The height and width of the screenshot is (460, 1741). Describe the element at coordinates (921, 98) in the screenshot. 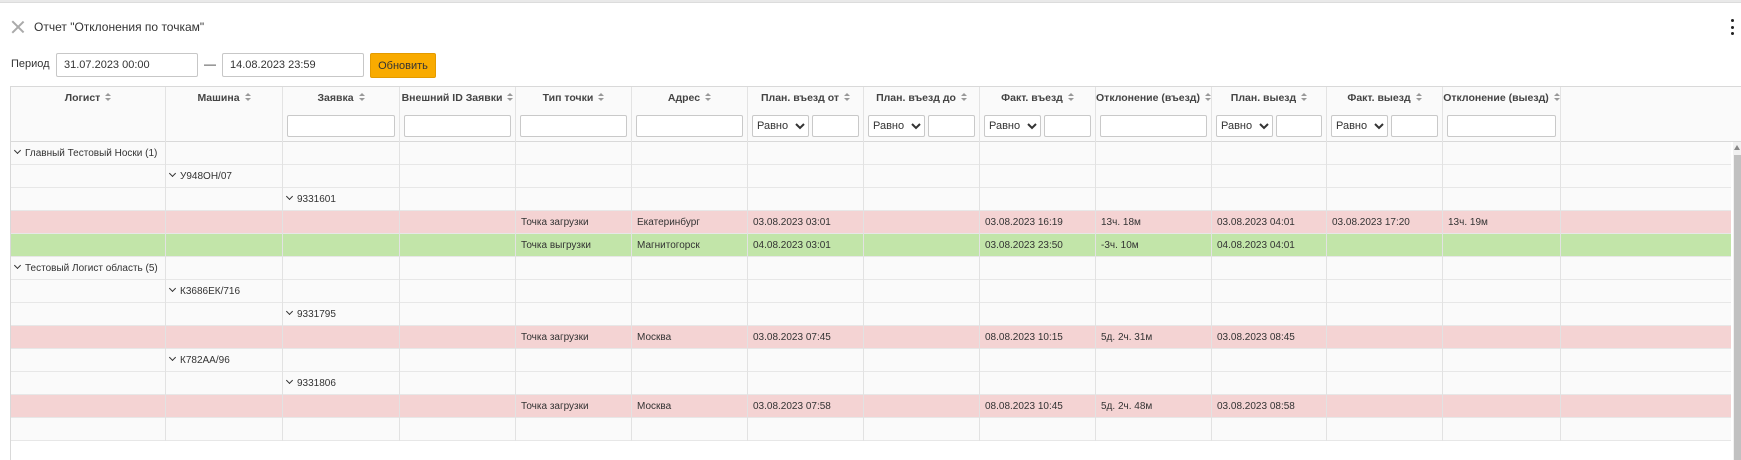

I see `column-title: План. въезд до` at that location.